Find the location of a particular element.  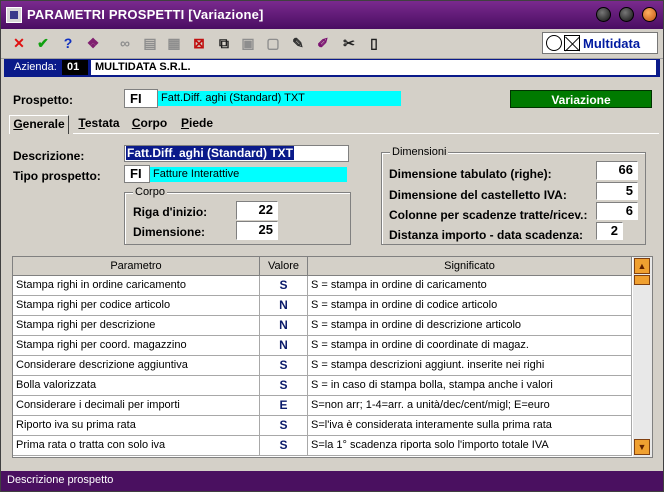

tipo-prospetto-code-field: FI is located at coordinates (137, 174).